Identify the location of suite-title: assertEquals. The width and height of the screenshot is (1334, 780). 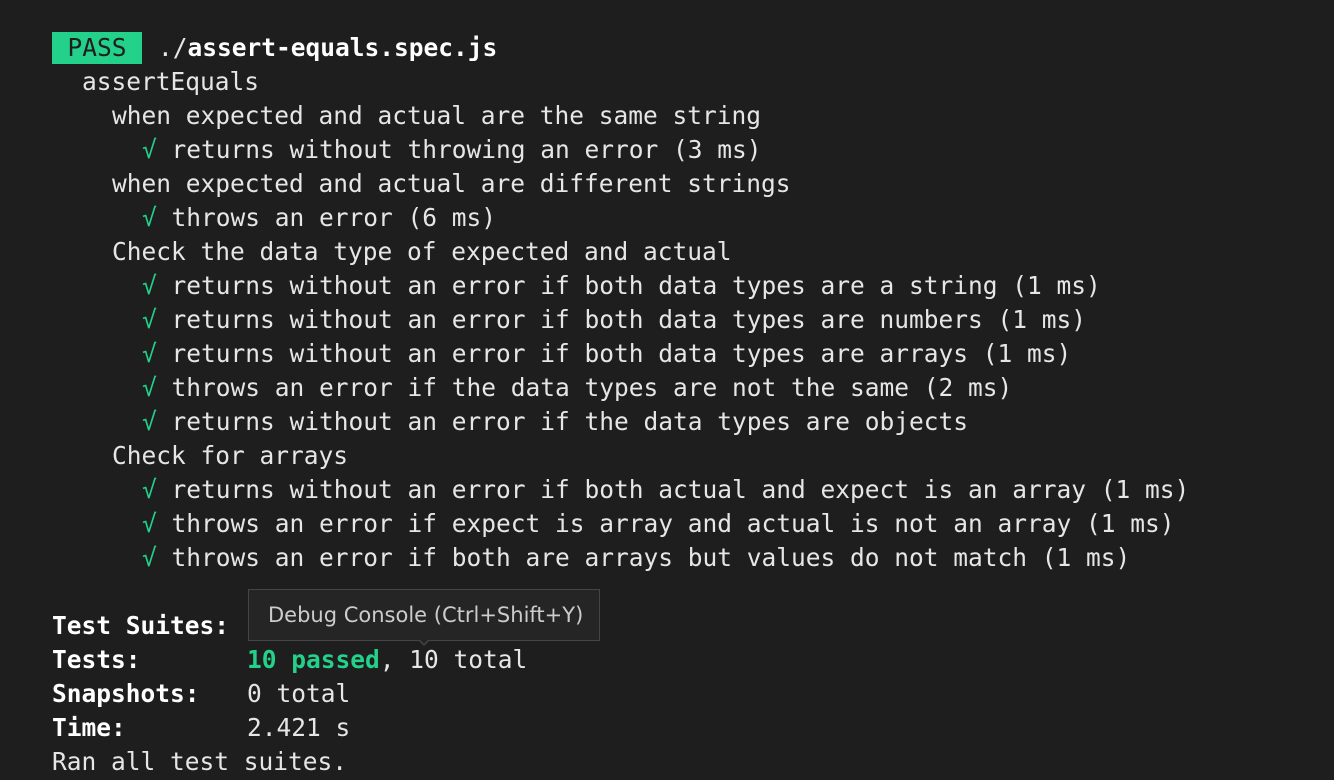
(171, 81).